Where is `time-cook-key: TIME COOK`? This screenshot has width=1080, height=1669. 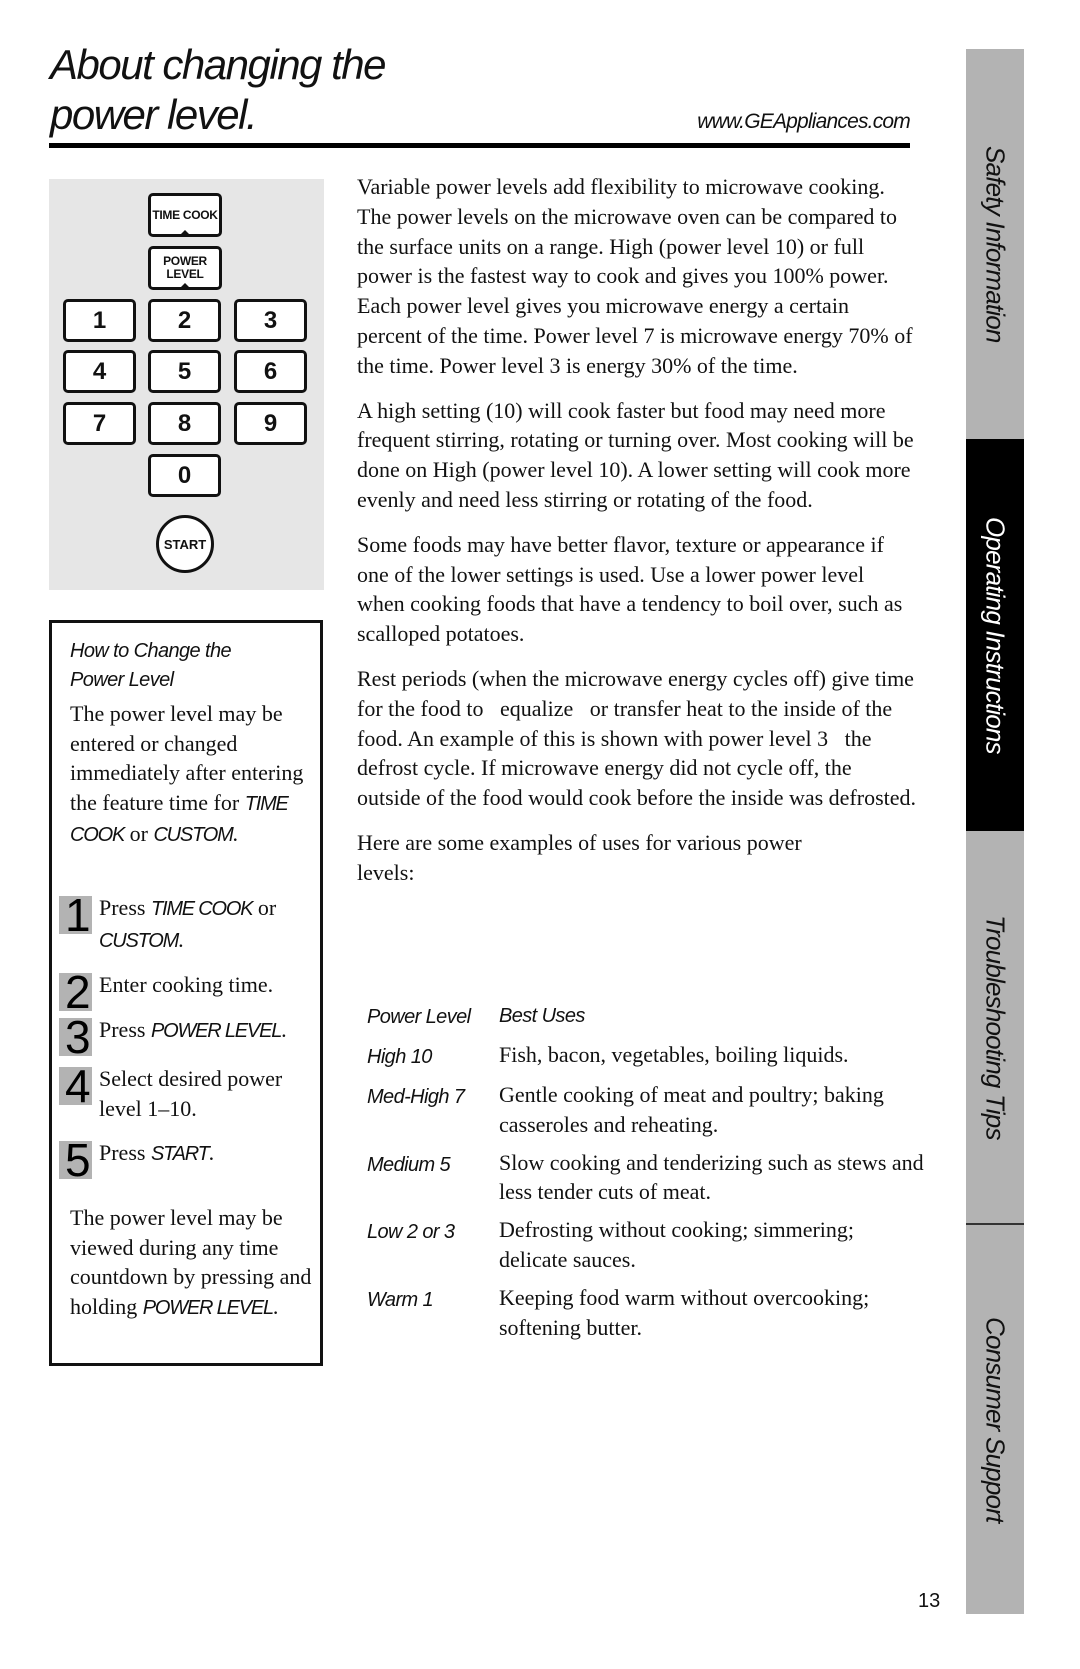
time-cook-key: TIME COOK is located at coordinates (185, 215).